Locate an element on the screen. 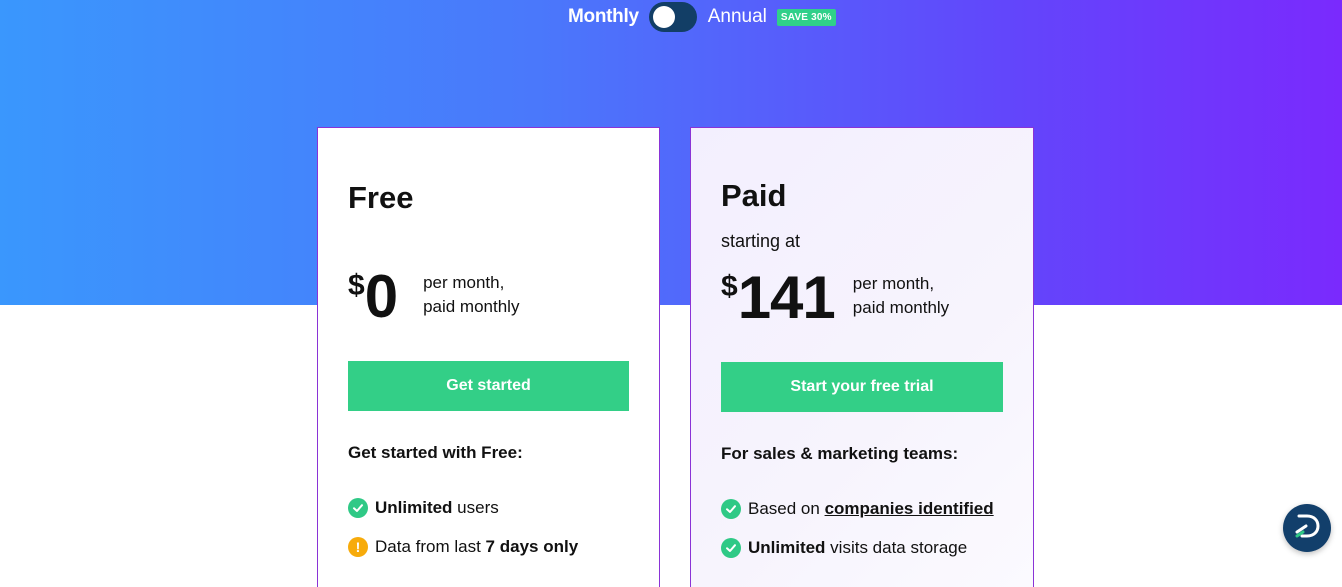  features-heading: Get started with Free: is located at coordinates (435, 452).